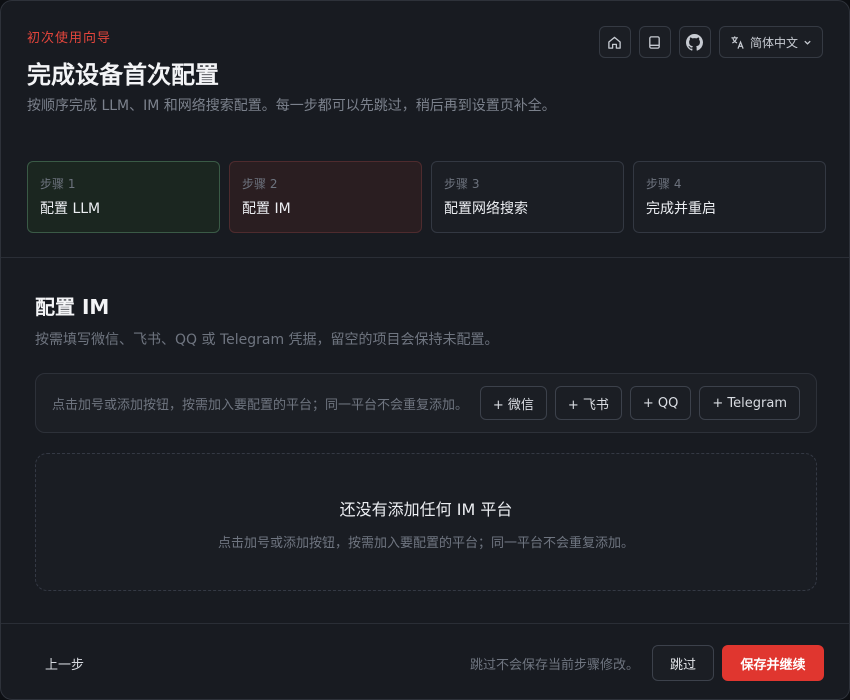 The width and height of the screenshot is (850, 700). Describe the element at coordinates (807, 42) in the screenshot. I see `chevron-down-icon` at that location.